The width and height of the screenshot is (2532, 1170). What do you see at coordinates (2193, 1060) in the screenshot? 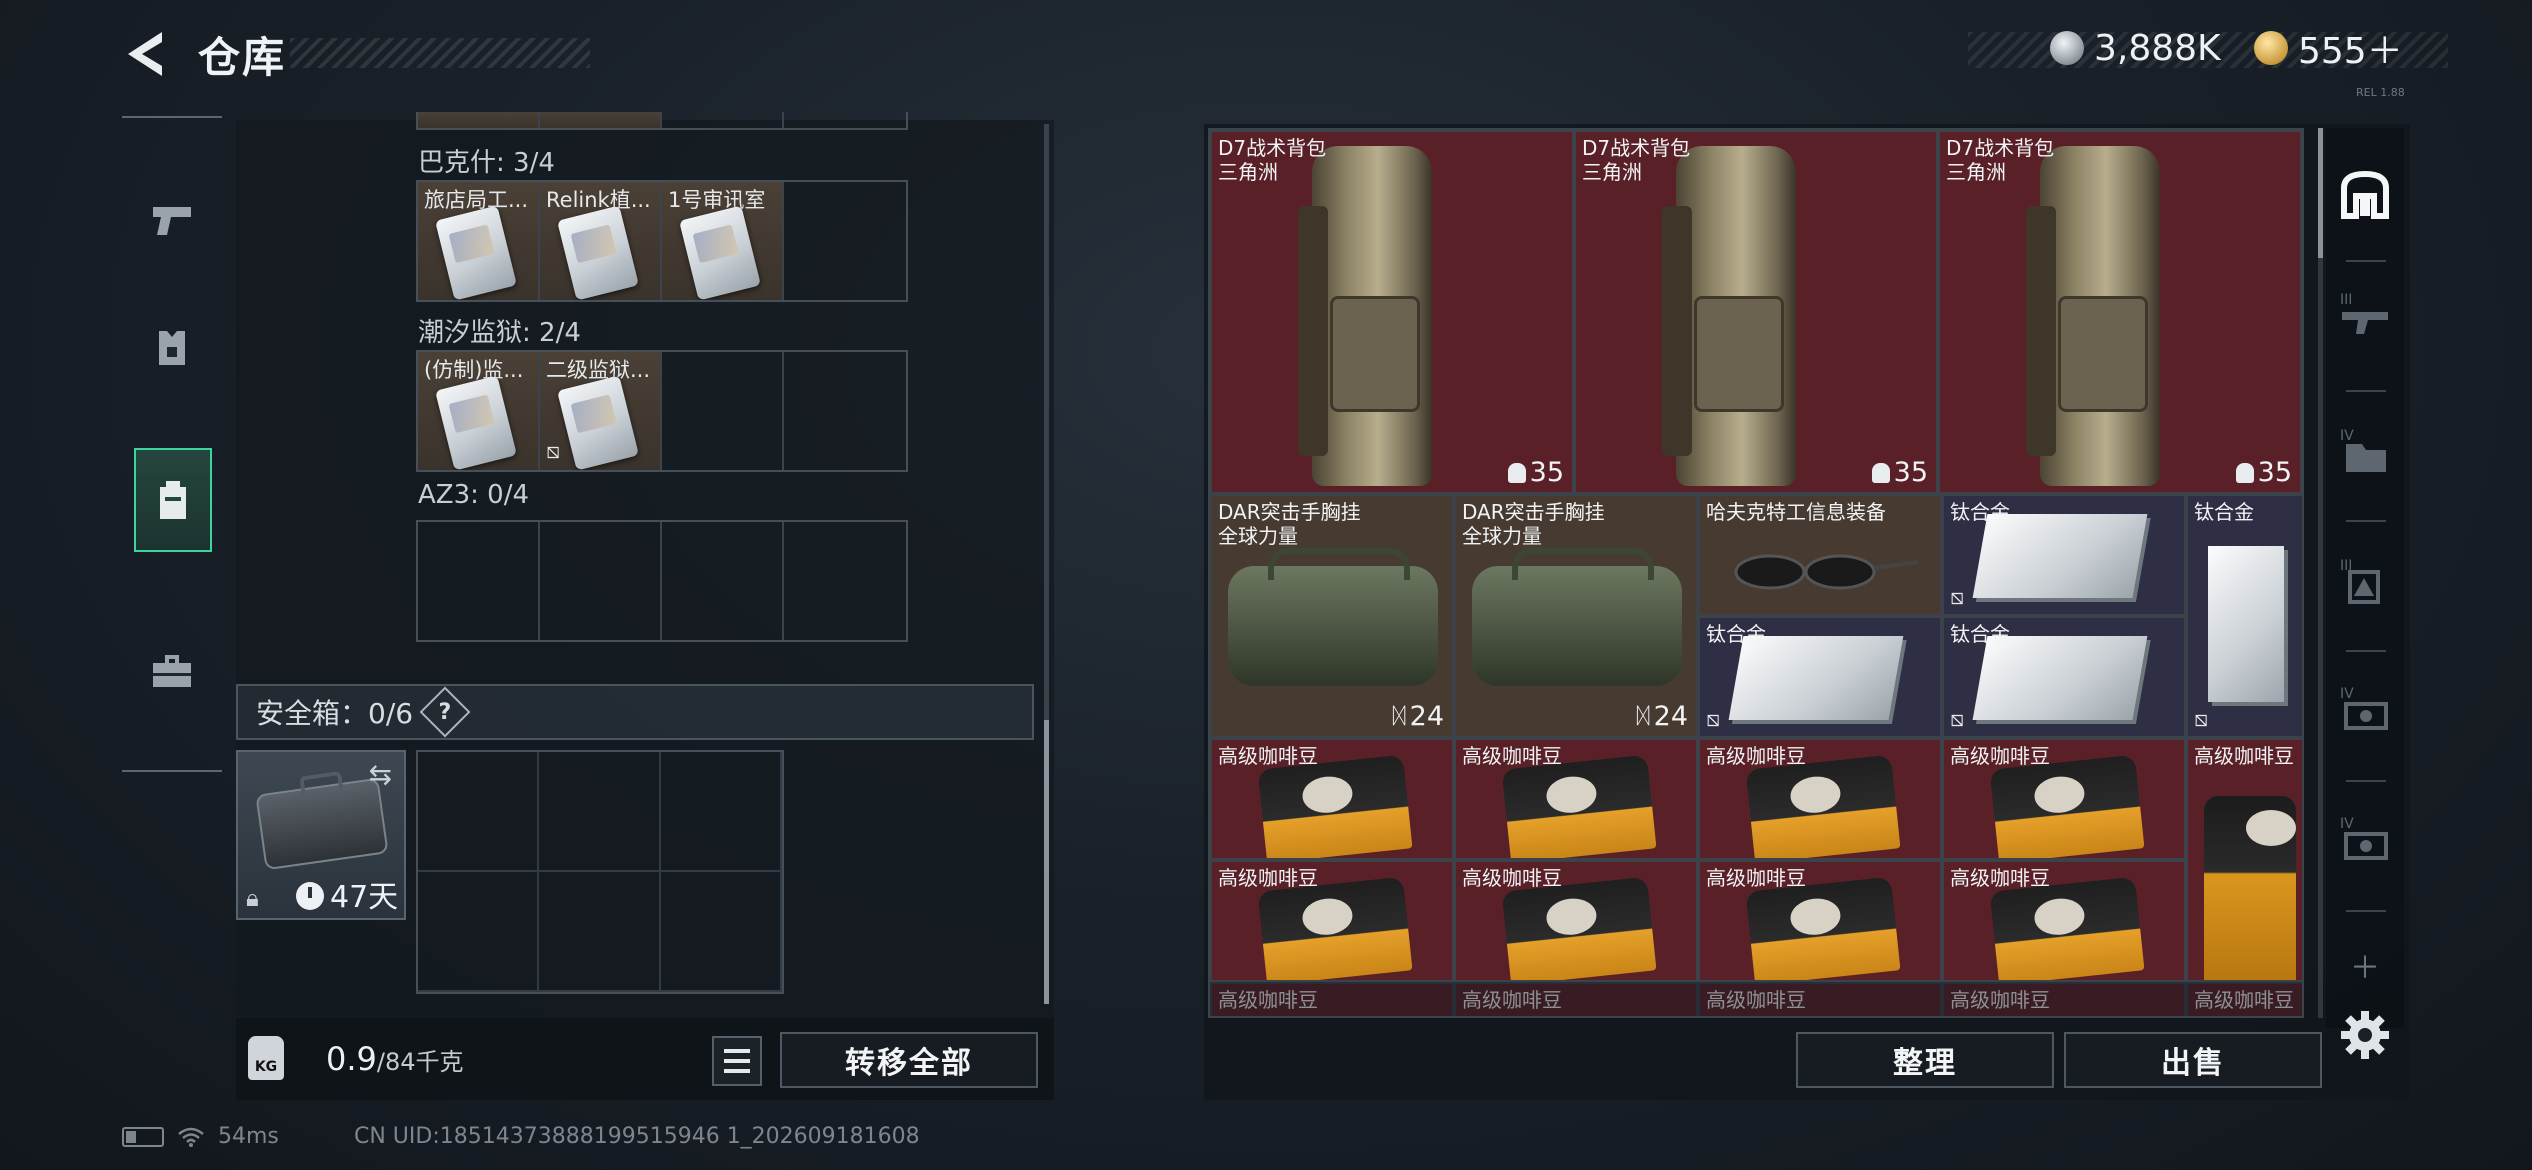
I see `sell-button: 出售` at bounding box center [2193, 1060].